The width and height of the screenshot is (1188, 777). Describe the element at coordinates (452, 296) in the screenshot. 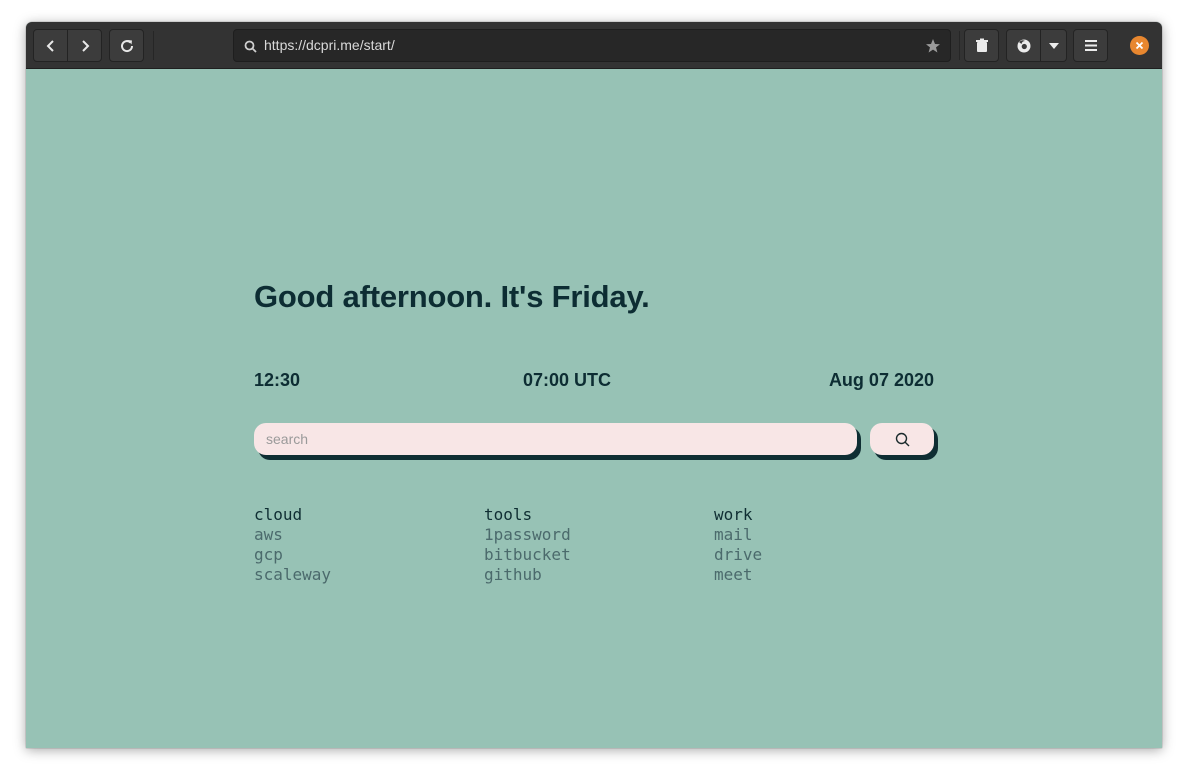

I see `greeting-heading: Good afternoon. It's Friday.` at that location.